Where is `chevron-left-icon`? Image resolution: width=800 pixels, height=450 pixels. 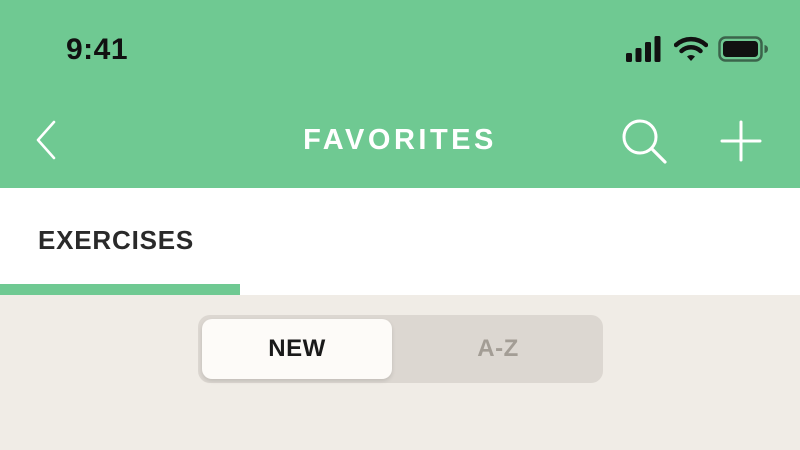
chevron-left-icon is located at coordinates (46, 140).